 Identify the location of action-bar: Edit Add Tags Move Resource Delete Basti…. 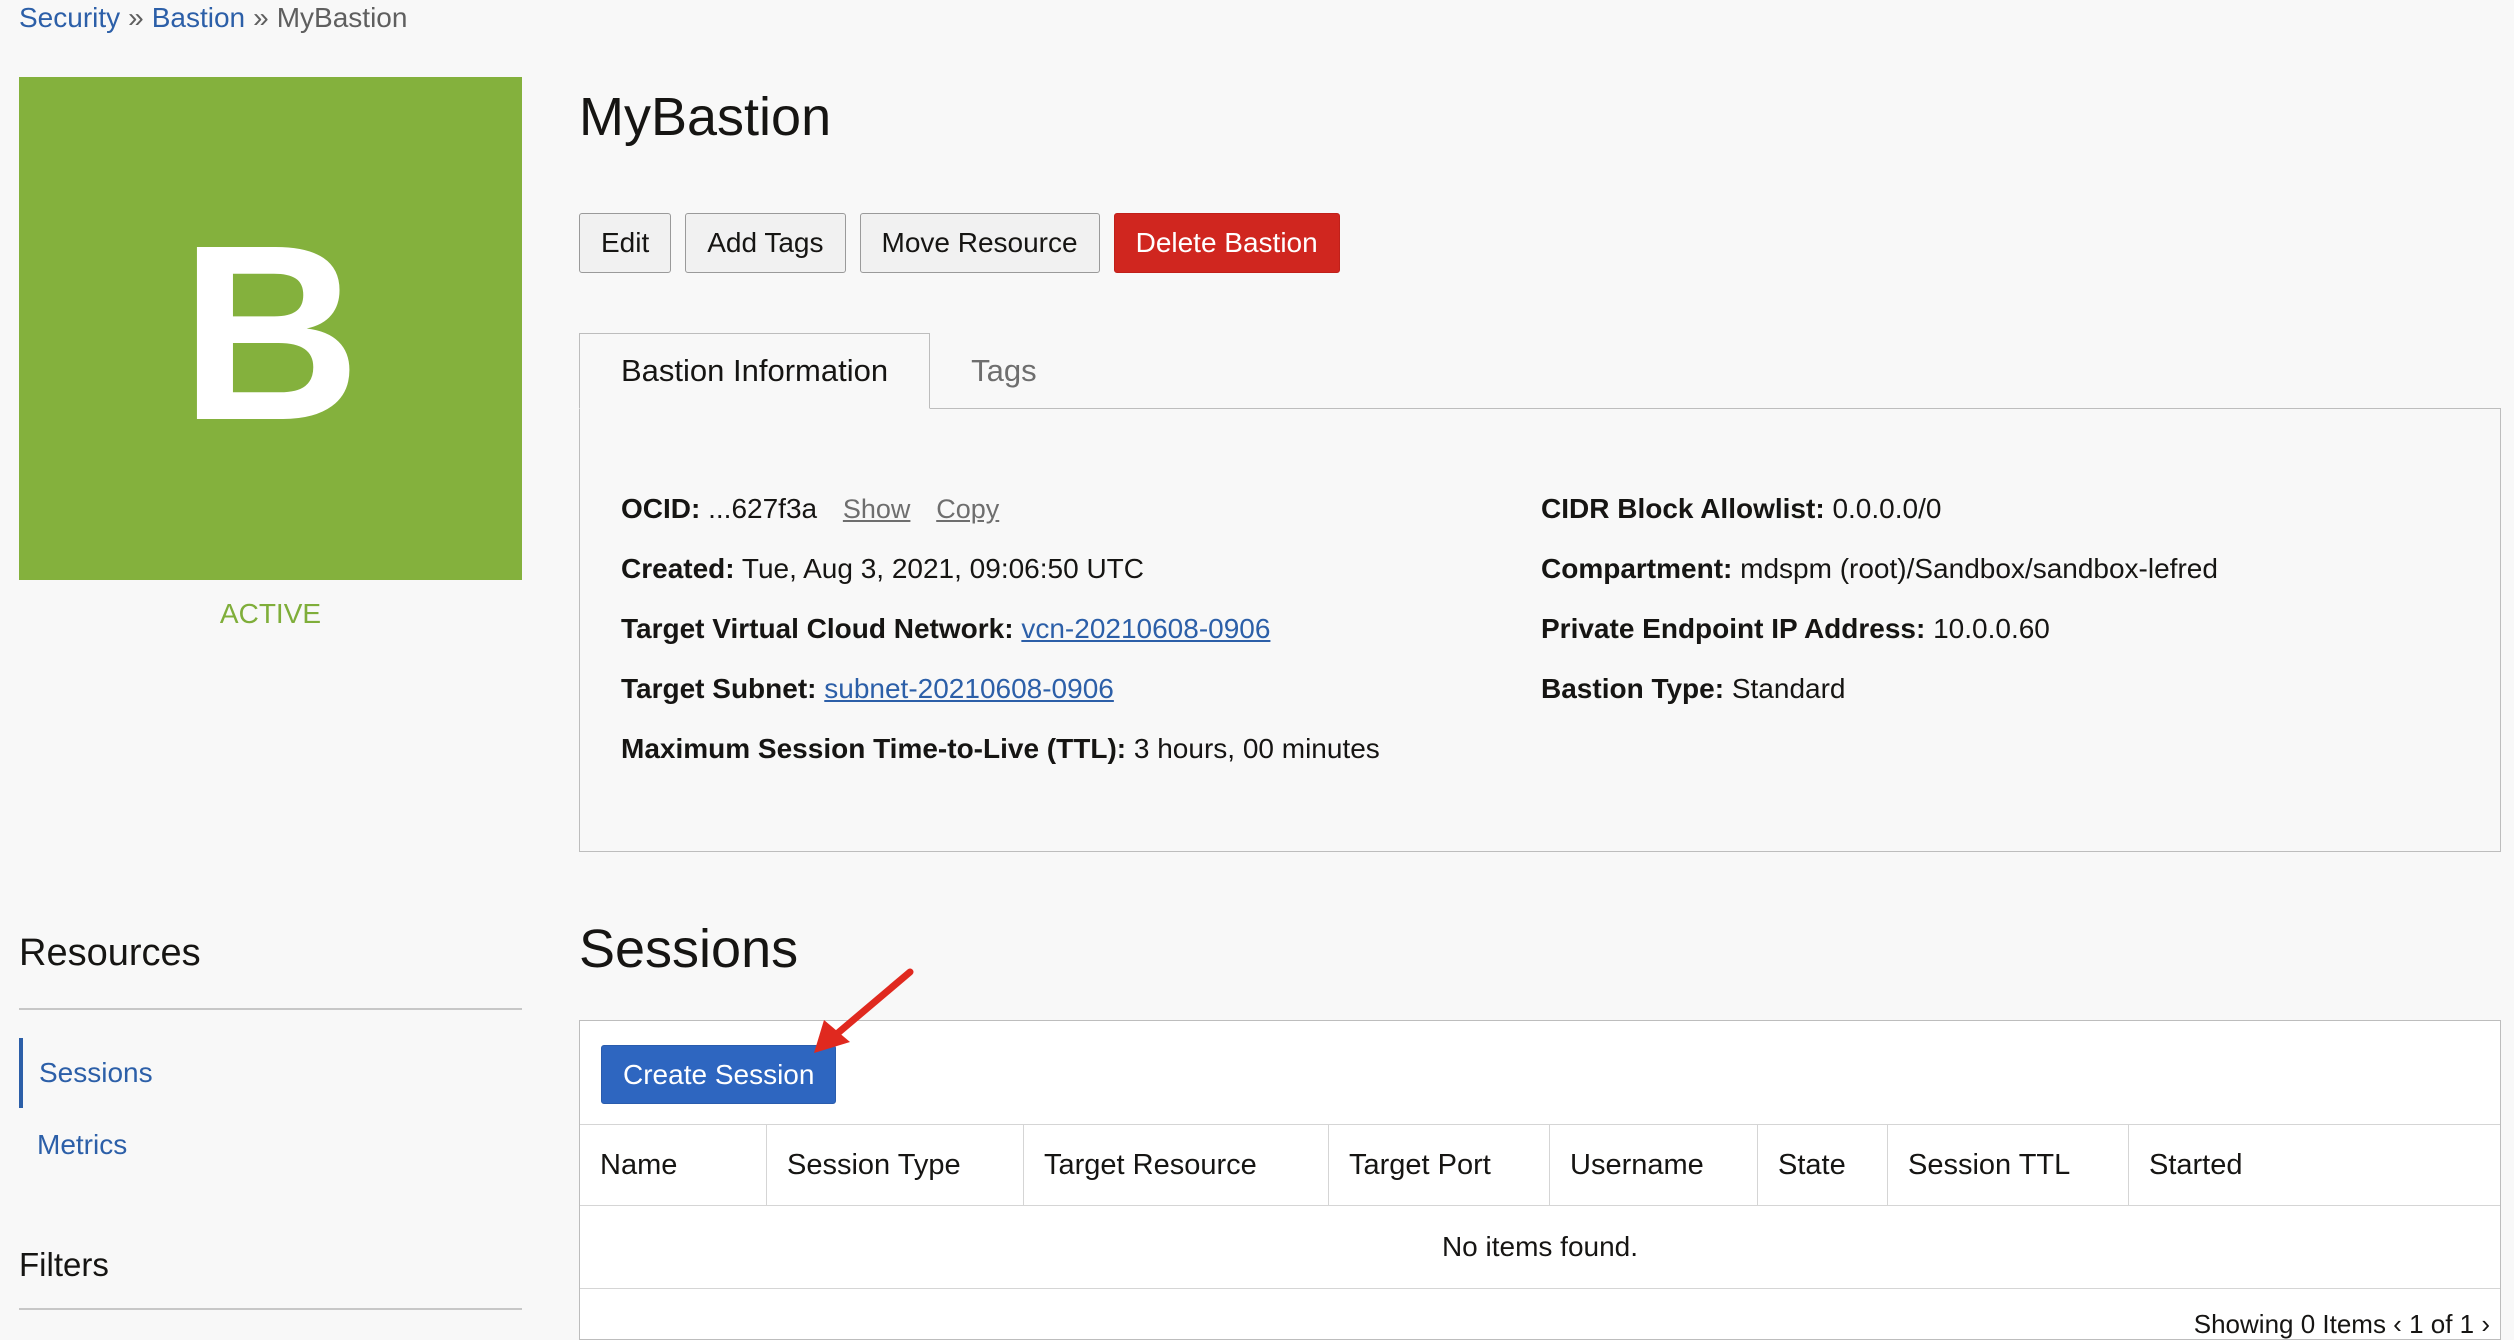
(959, 243).